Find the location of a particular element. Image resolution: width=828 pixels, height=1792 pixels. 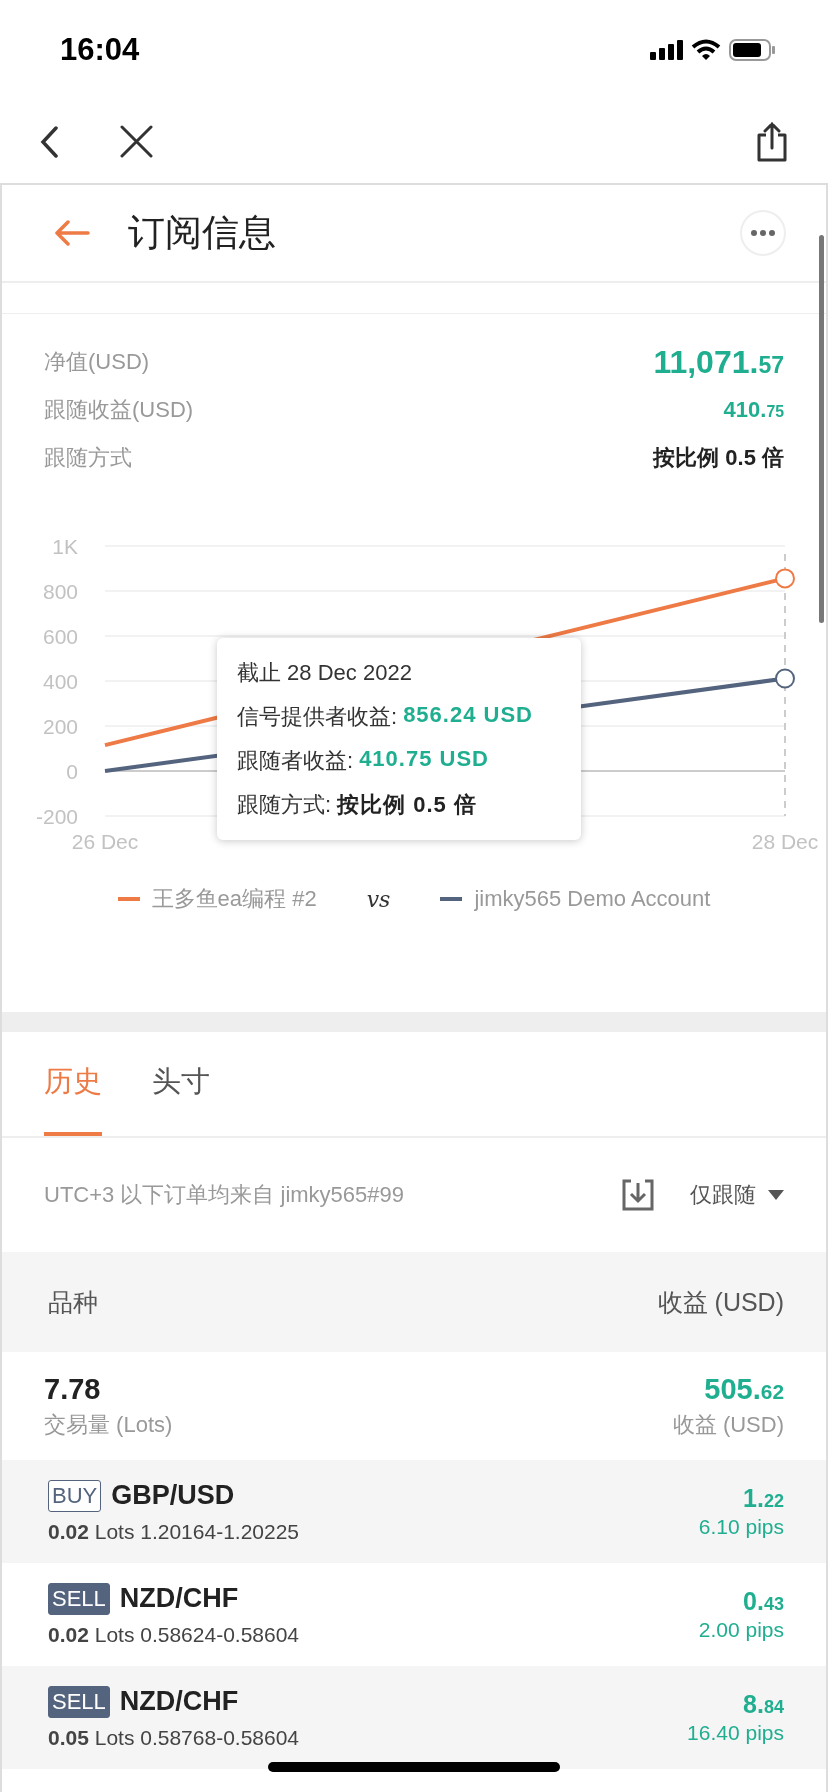

total-volume: 7.78 is located at coordinates (73, 1389).